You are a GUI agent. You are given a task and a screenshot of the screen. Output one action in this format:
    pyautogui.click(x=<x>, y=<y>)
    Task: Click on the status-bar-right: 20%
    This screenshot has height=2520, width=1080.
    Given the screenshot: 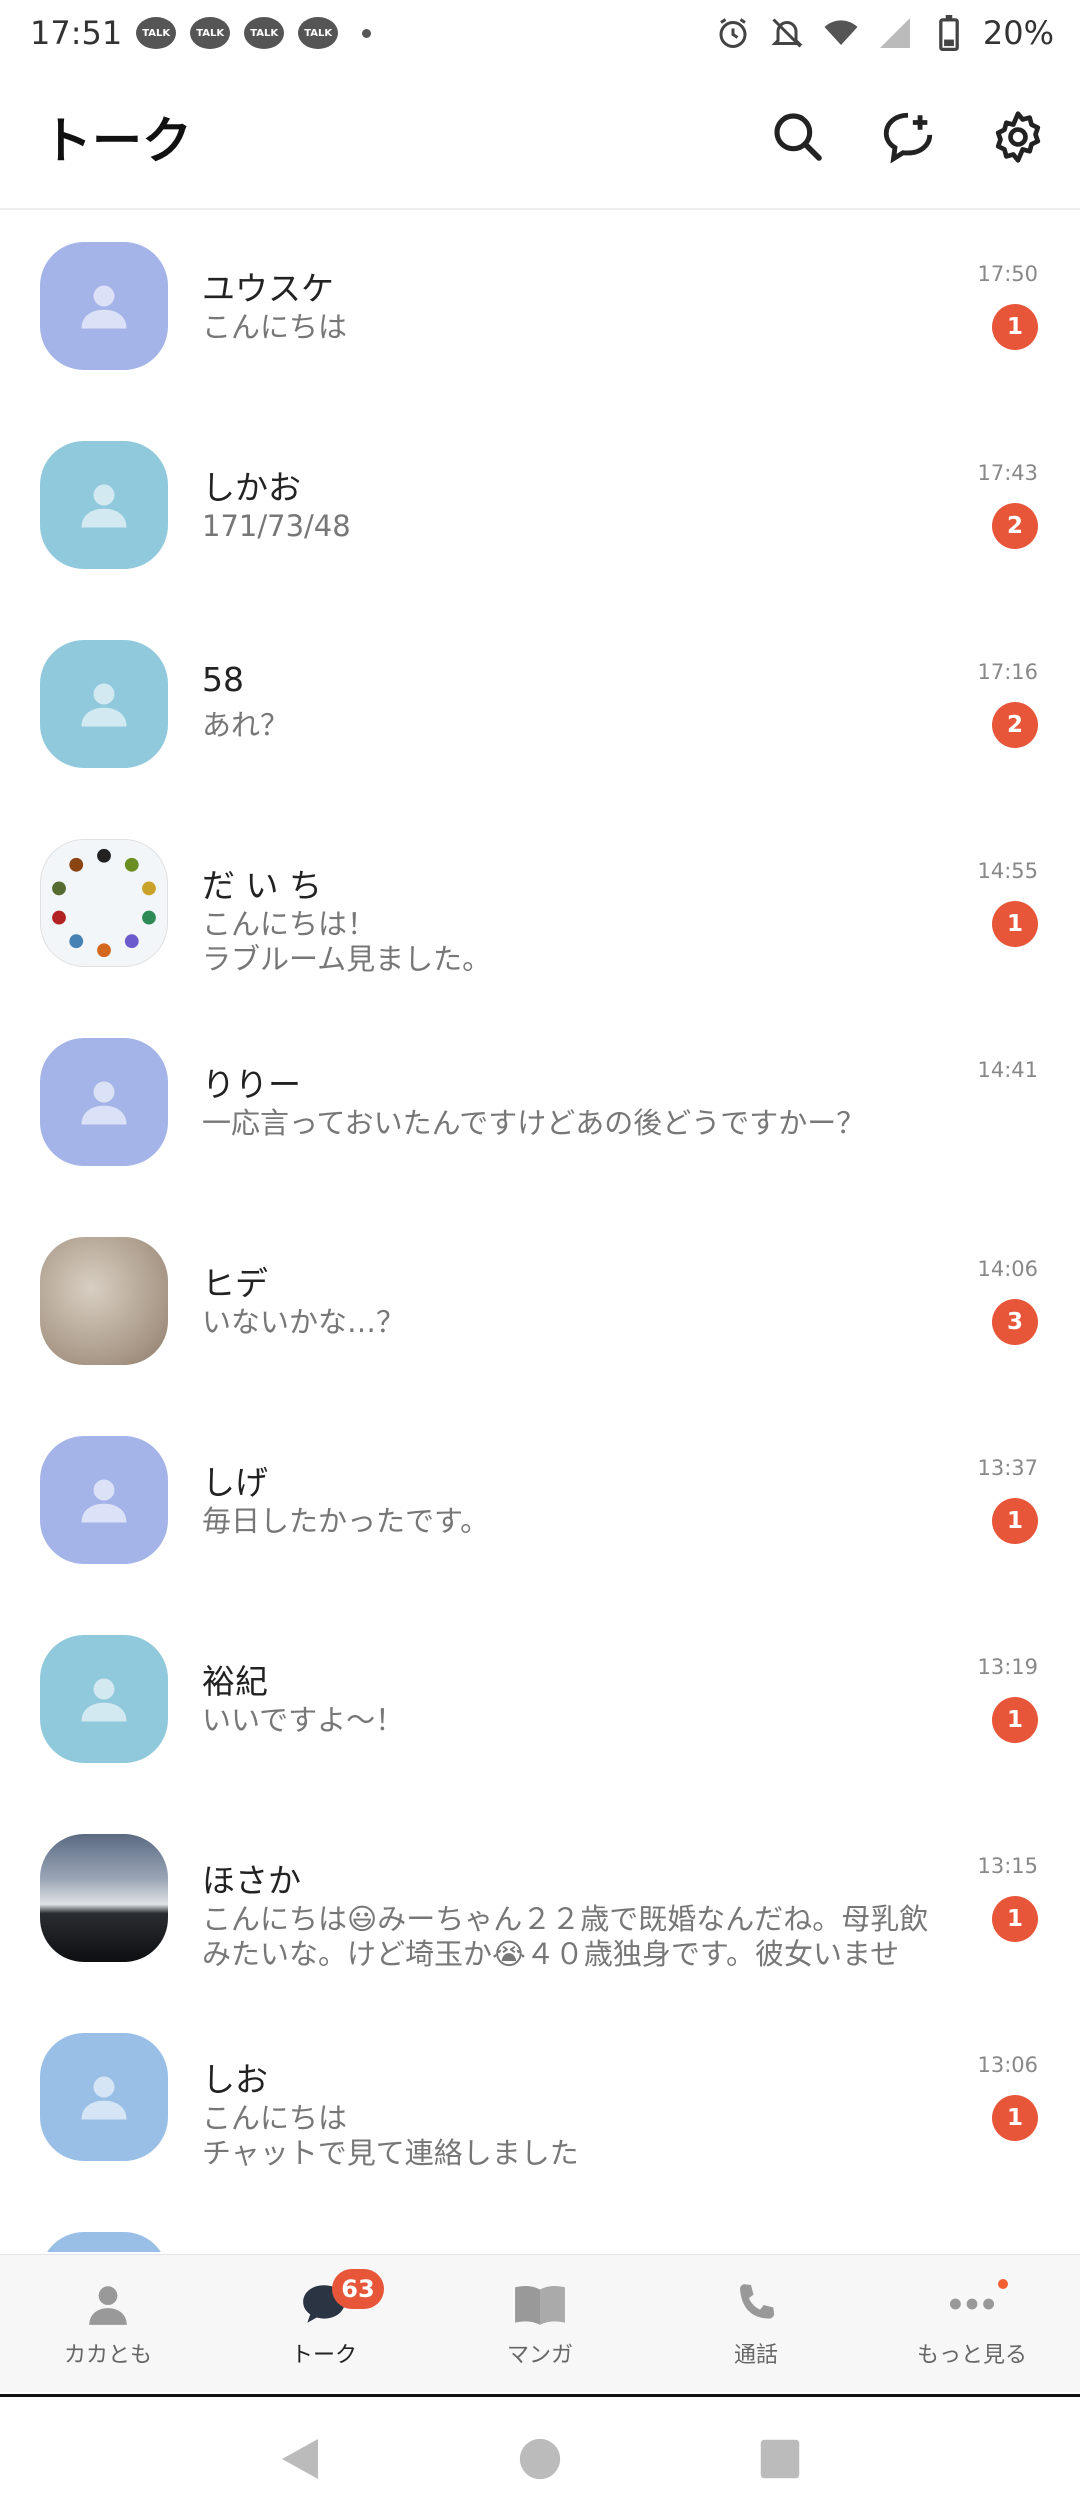 What is the action you would take?
    pyautogui.click(x=883, y=33)
    